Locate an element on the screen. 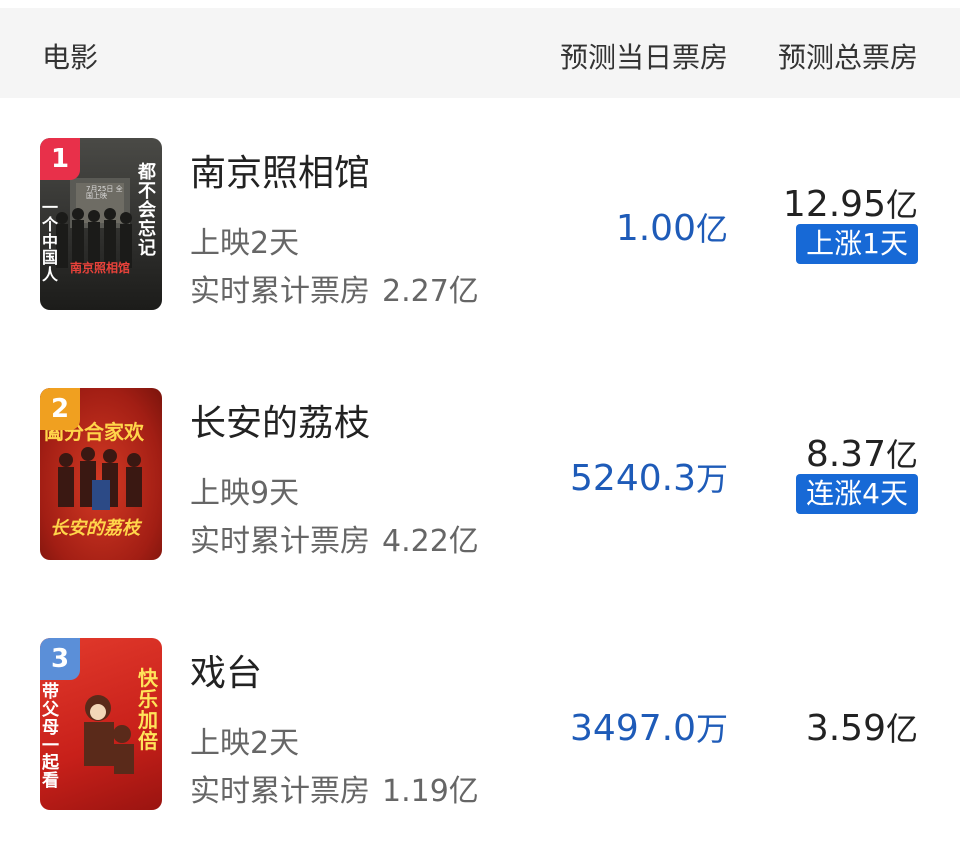  movie-title: 长安的荔枝 is located at coordinates (280, 420).